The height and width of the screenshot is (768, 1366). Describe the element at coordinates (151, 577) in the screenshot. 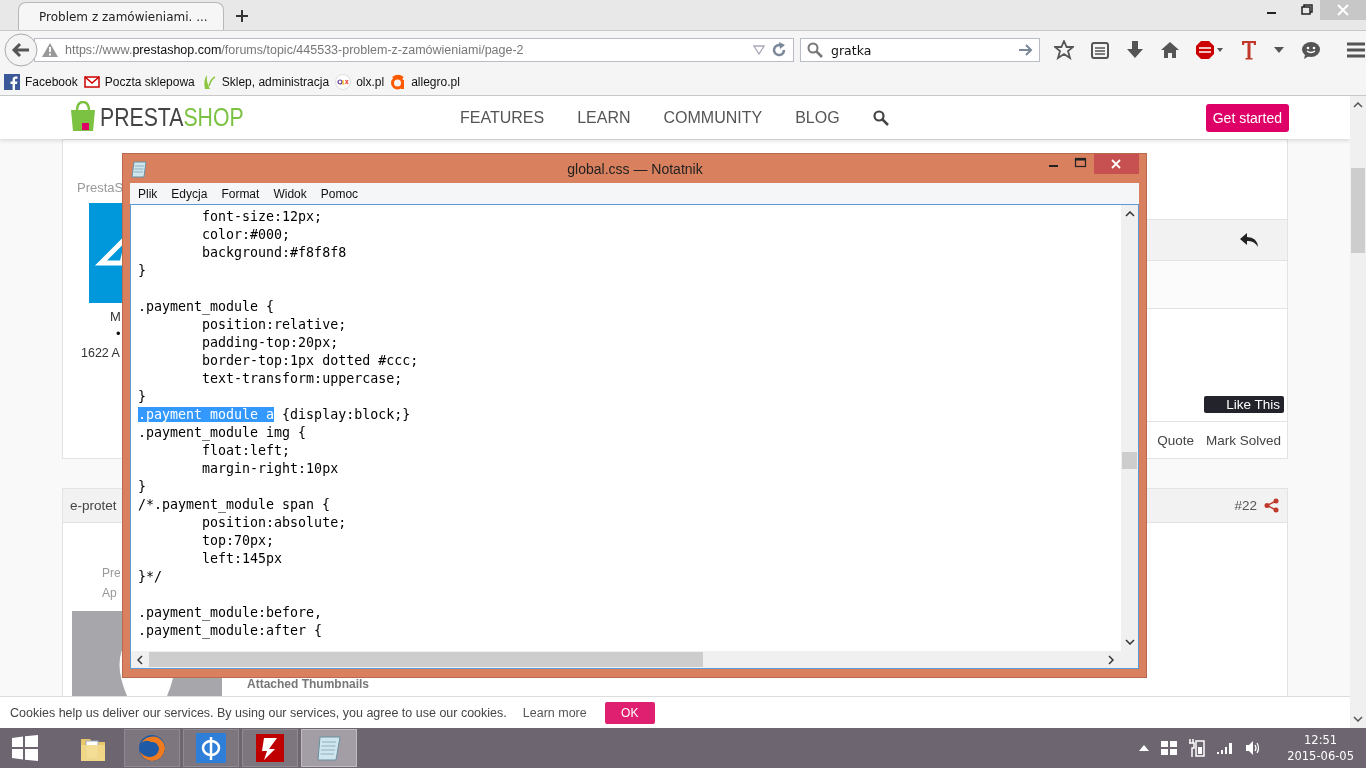

I see `code-line: }*/` at that location.